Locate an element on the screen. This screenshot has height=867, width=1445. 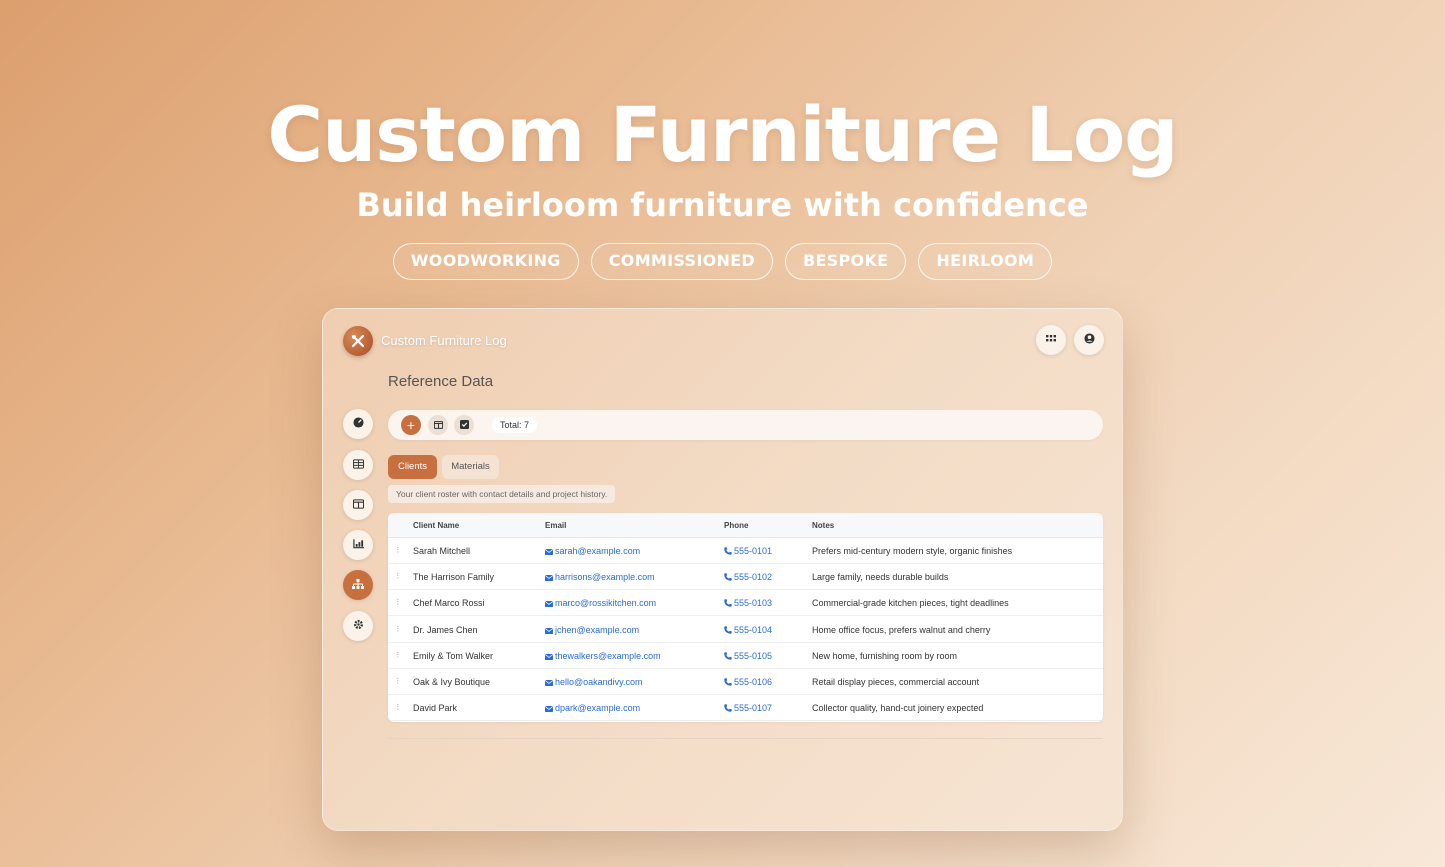
cell-client-name: Emily & Tom Walker is located at coordinates (453, 655).